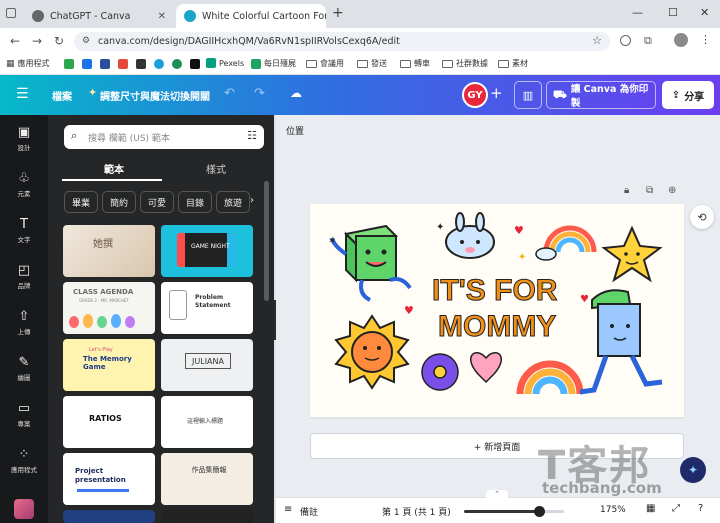 The width and height of the screenshot is (720, 523). What do you see at coordinates (24, 322) in the screenshot?
I see `rail-upload: ⇧ 上傳` at bounding box center [24, 322].